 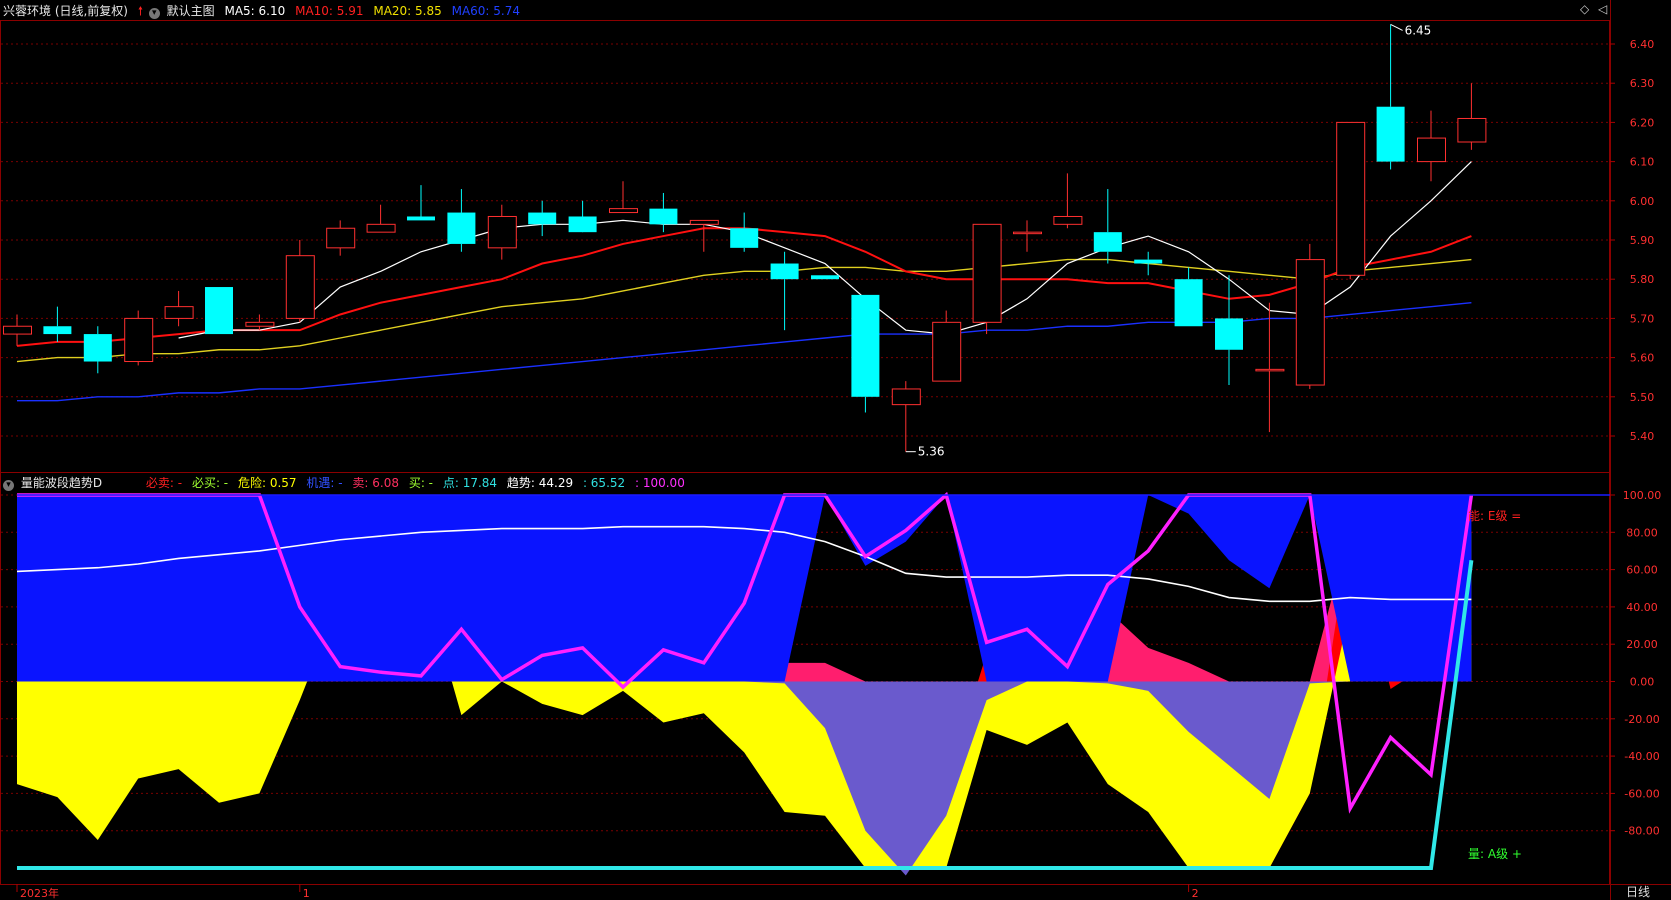 I want to click on y-tick-label: 5.40, so click(x=1642, y=436).